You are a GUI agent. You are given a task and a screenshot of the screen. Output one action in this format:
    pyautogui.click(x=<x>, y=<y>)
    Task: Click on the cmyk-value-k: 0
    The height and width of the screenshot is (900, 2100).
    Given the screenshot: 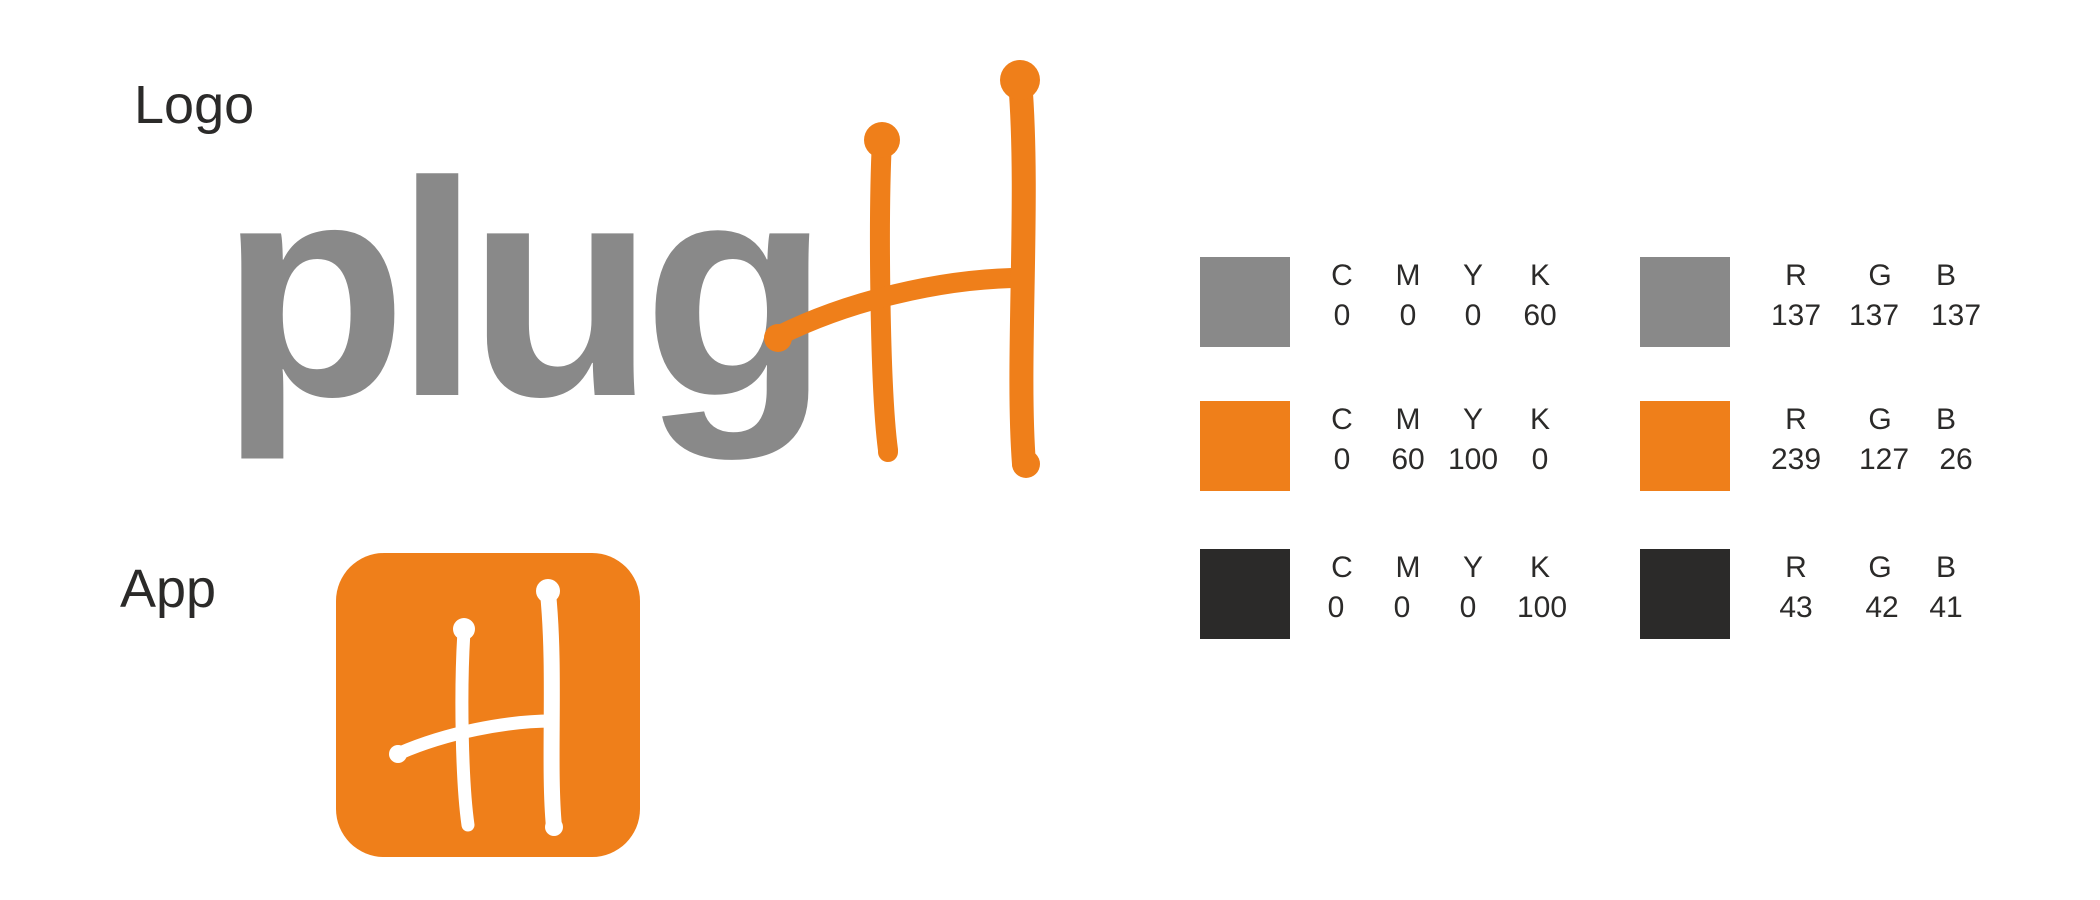 What is the action you would take?
    pyautogui.click(x=1540, y=459)
    